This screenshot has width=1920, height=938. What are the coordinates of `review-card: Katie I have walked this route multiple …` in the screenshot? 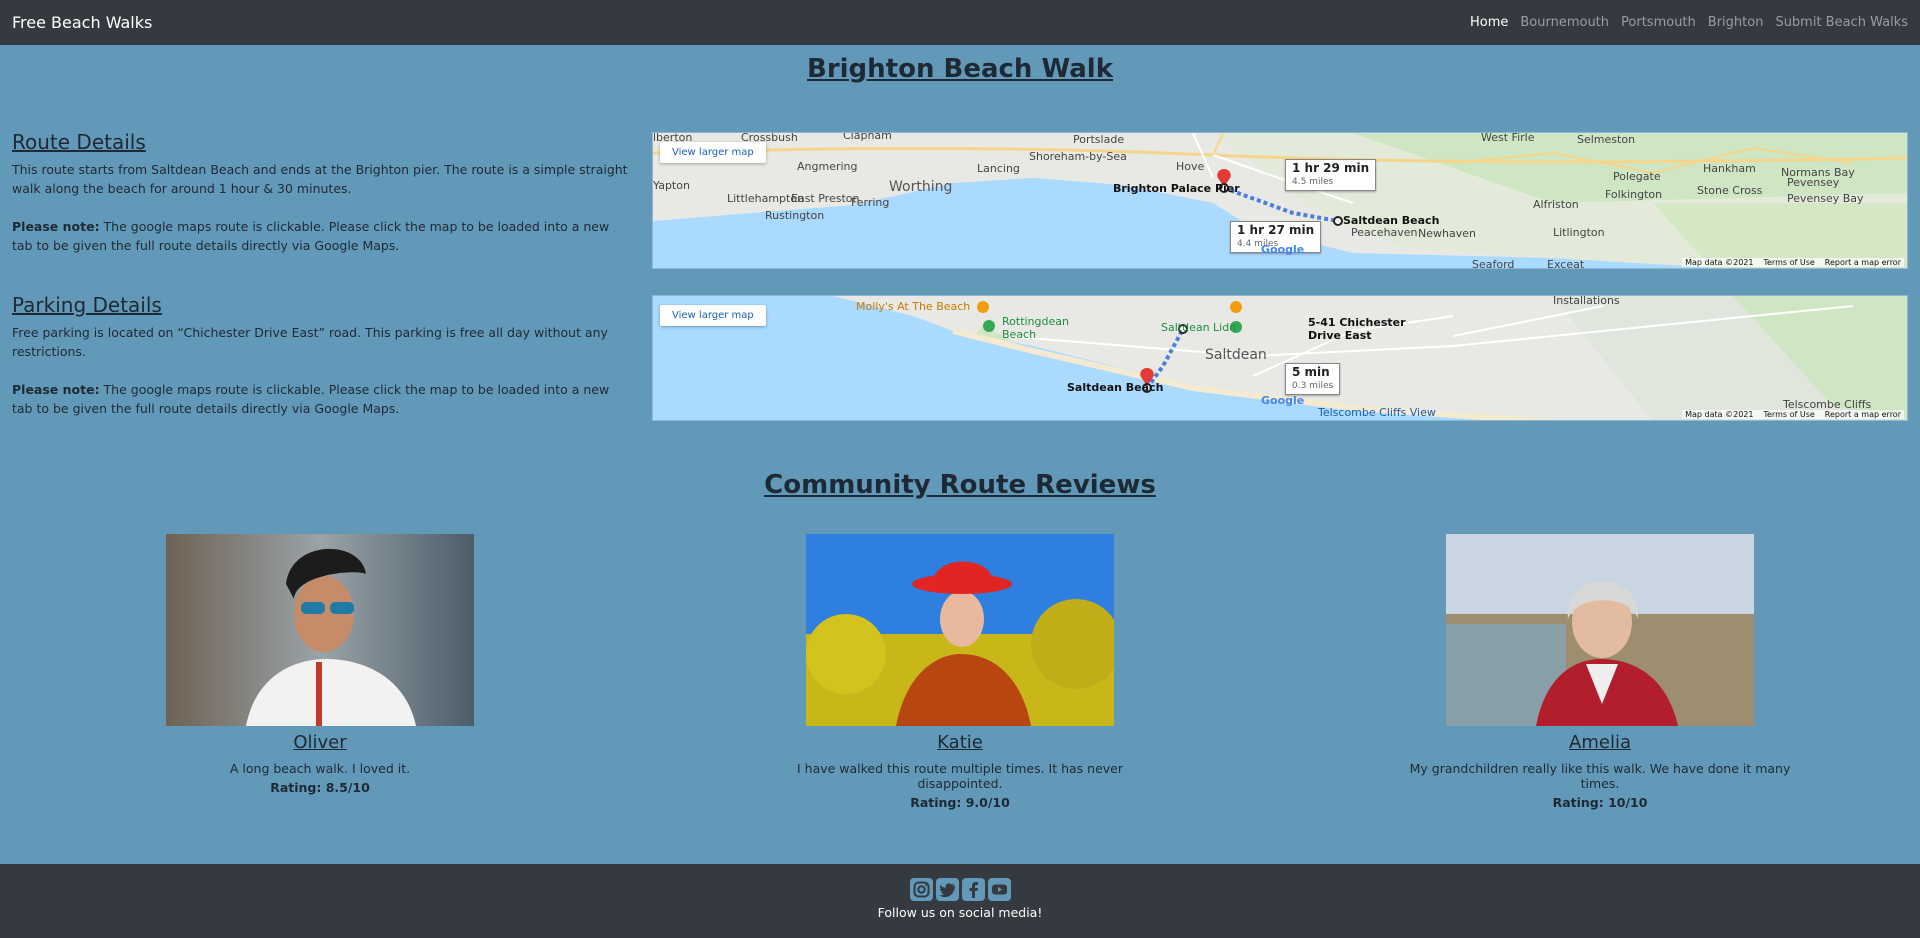 It's located at (960, 672).